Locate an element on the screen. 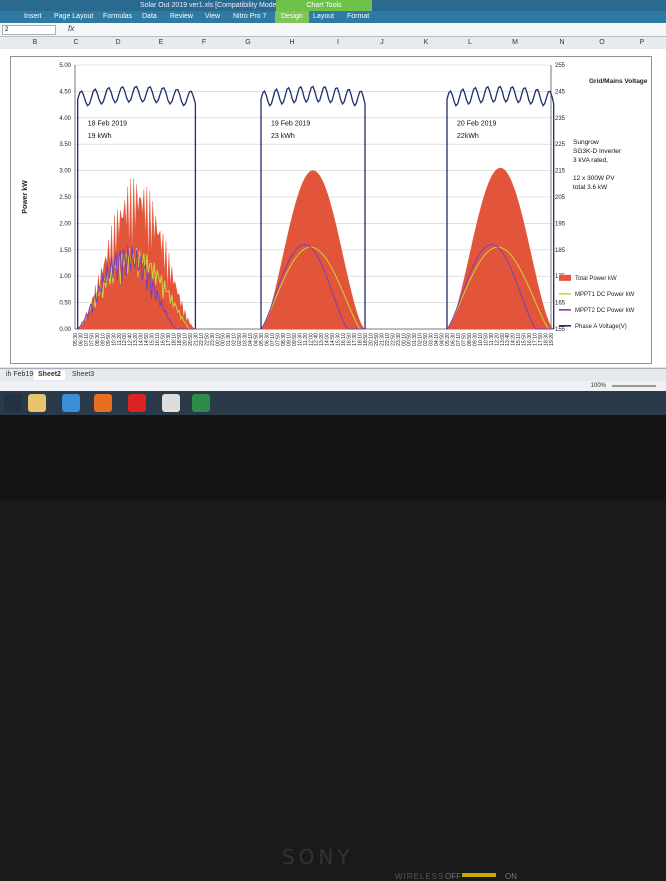 The width and height of the screenshot is (666, 881). inverter-annotation-line: 12 x 300W PV is located at coordinates (594, 178).